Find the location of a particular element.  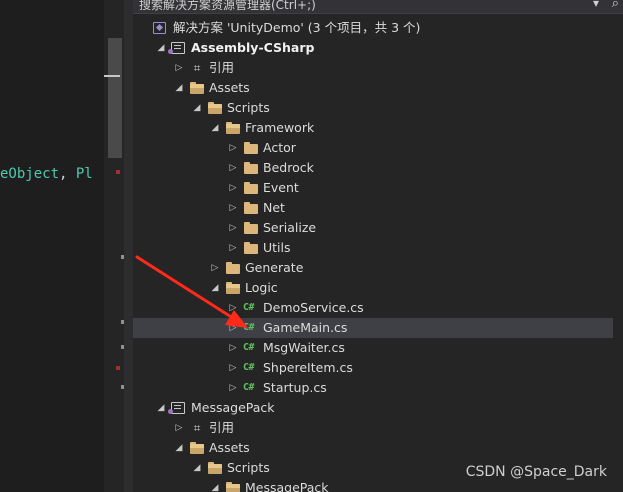

tree-item: ▷ Serialize is located at coordinates (373, 228).